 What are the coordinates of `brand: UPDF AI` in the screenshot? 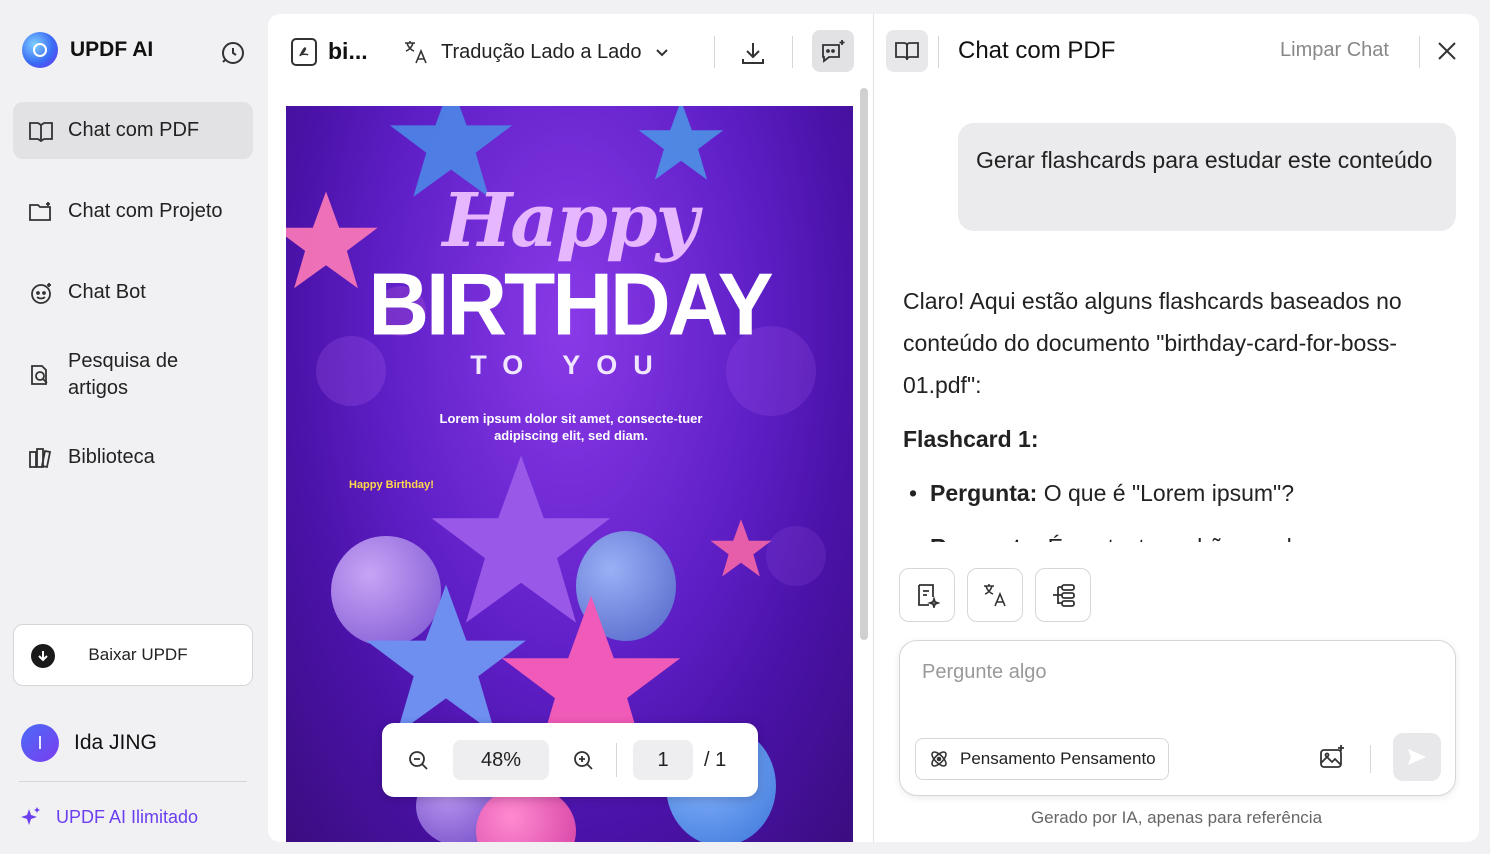 It's located at (87, 50).